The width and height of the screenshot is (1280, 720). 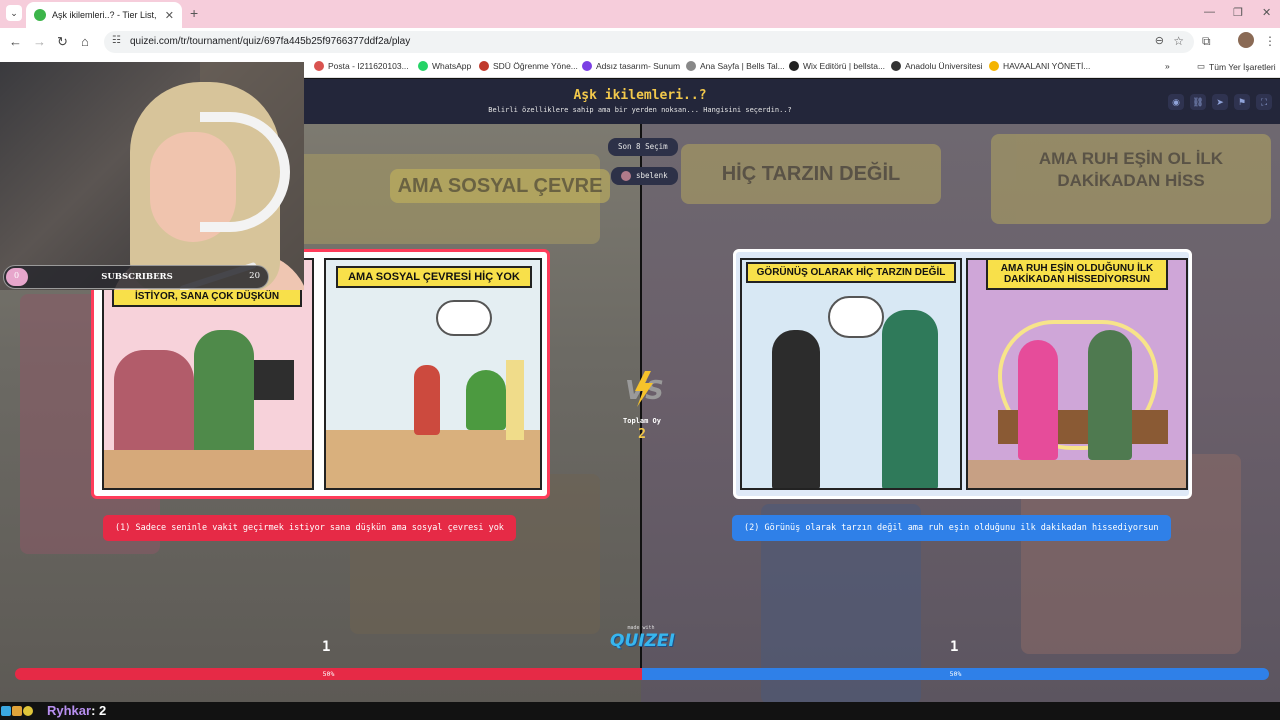 I want to click on option-1-votes: 1, so click(x=326, y=647).